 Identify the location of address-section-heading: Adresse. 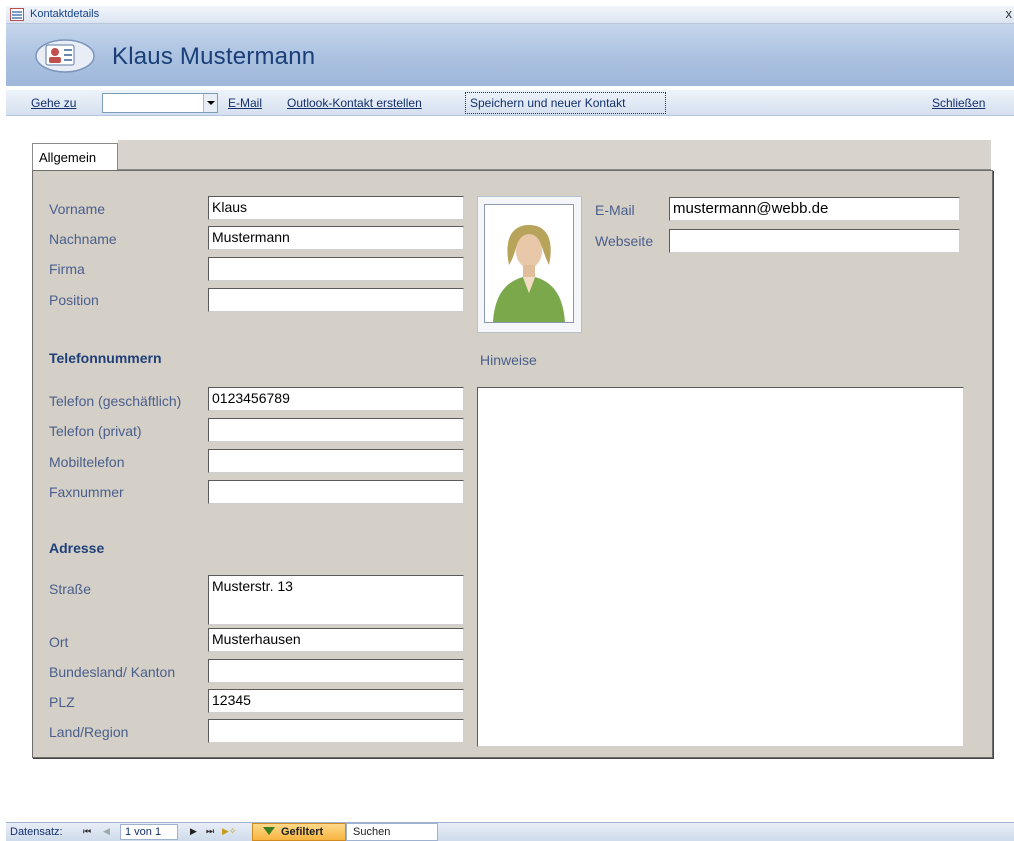
(77, 548).